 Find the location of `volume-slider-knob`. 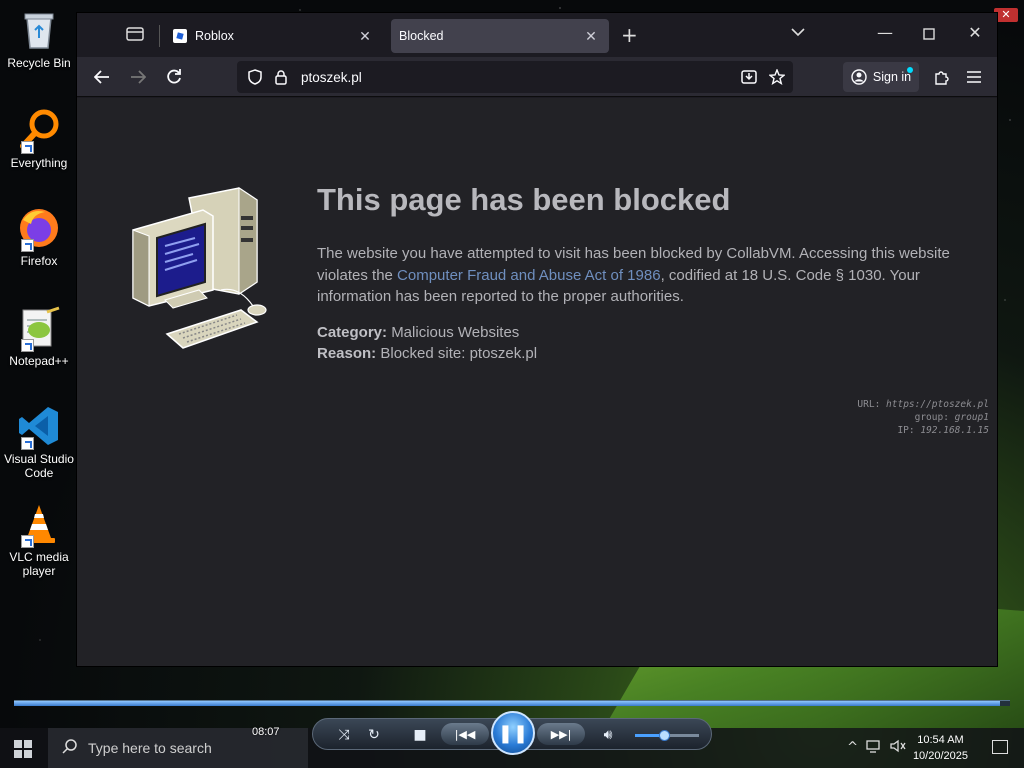

volume-slider-knob is located at coordinates (664, 735).